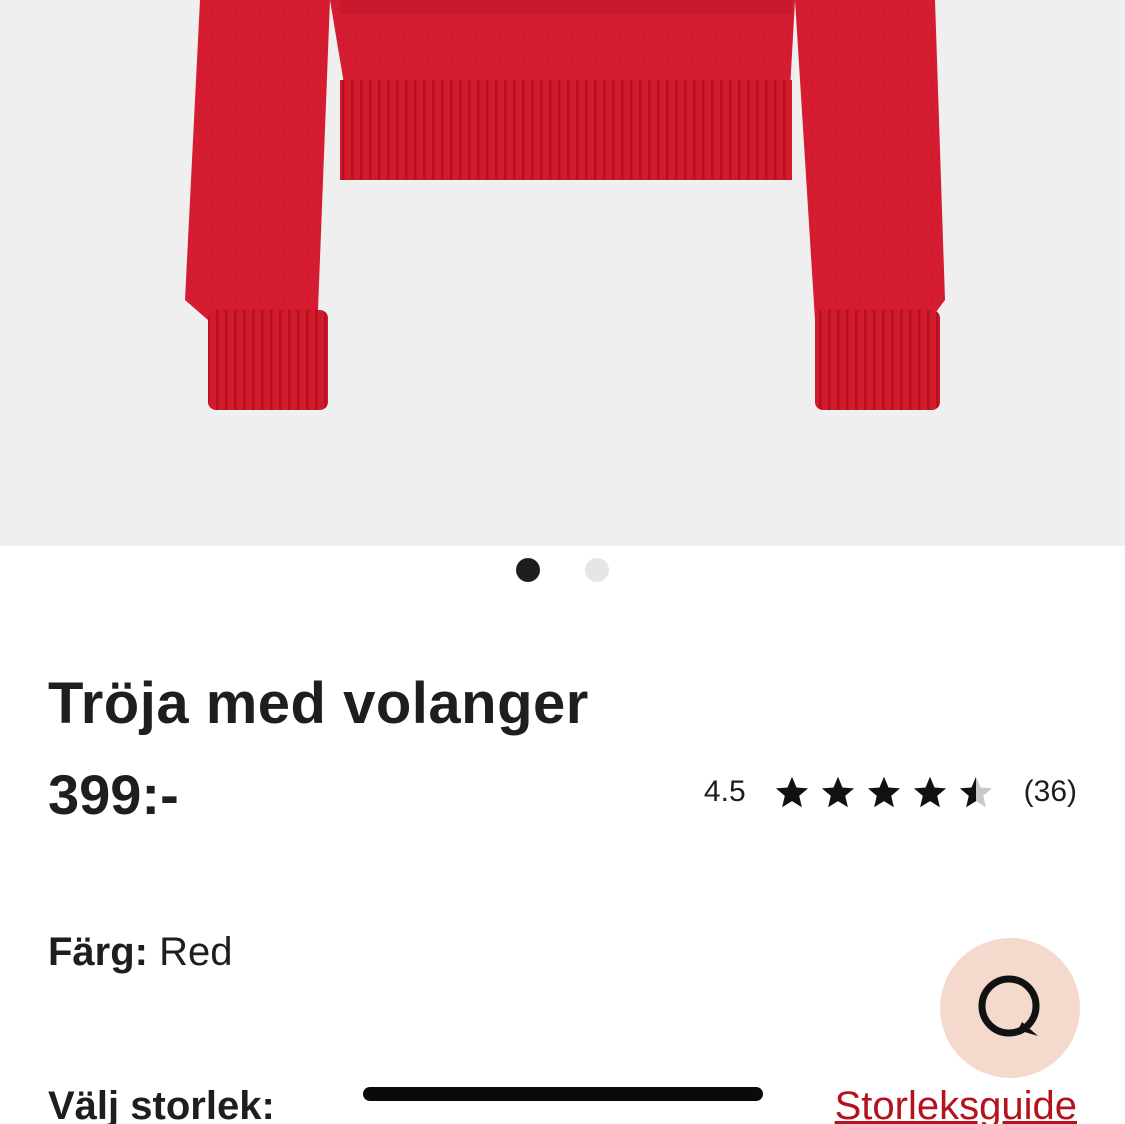 This screenshot has width=1125, height=1124. I want to click on size-guide-link: Storleksguide, so click(956, 1104).